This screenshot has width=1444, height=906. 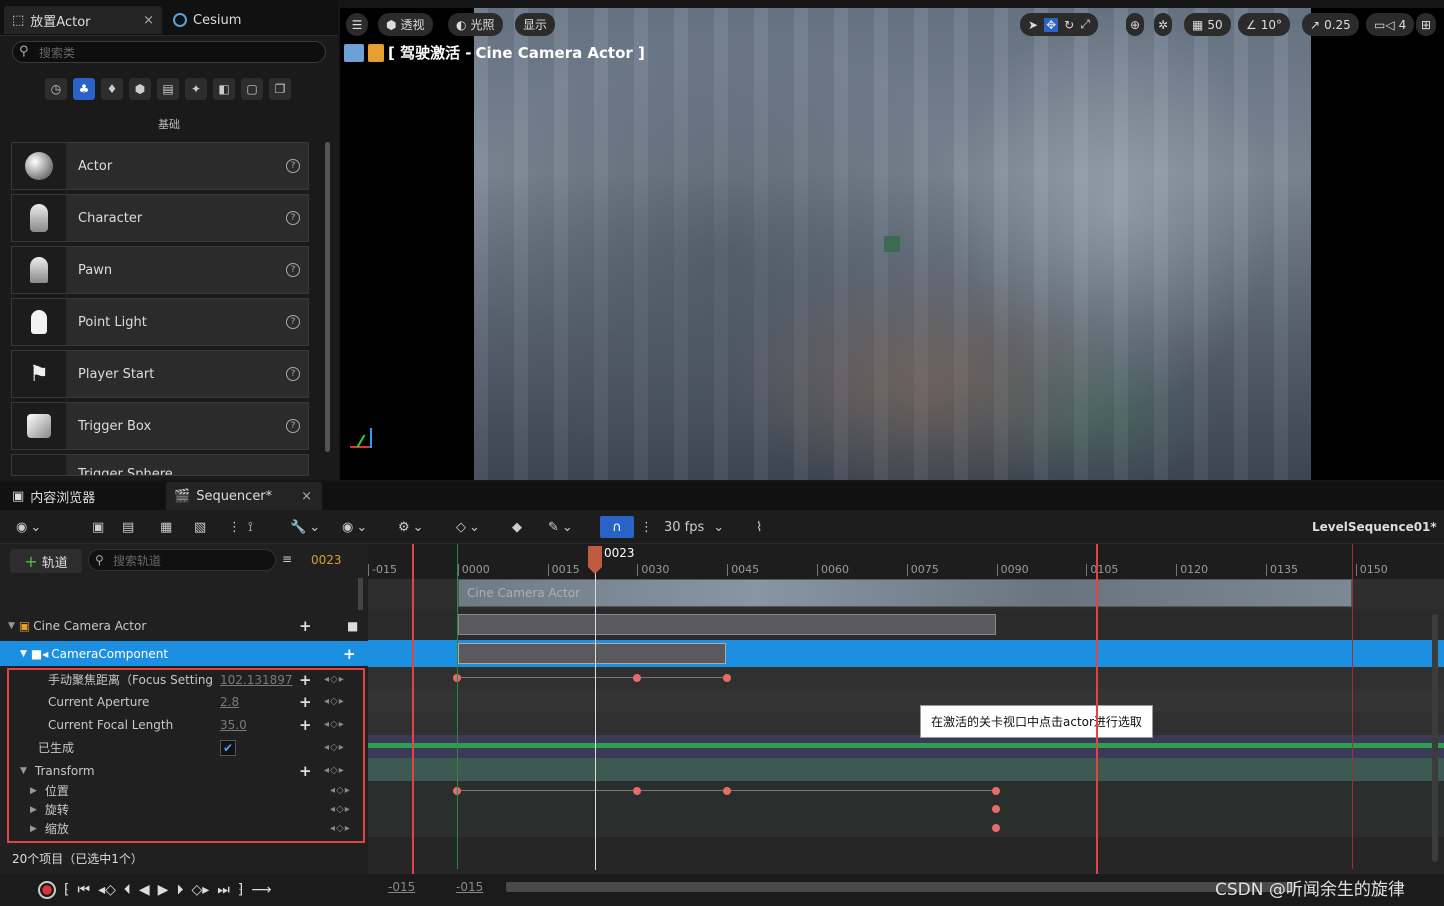 I want to click on layout-button: ⊞, so click(x=1426, y=24).